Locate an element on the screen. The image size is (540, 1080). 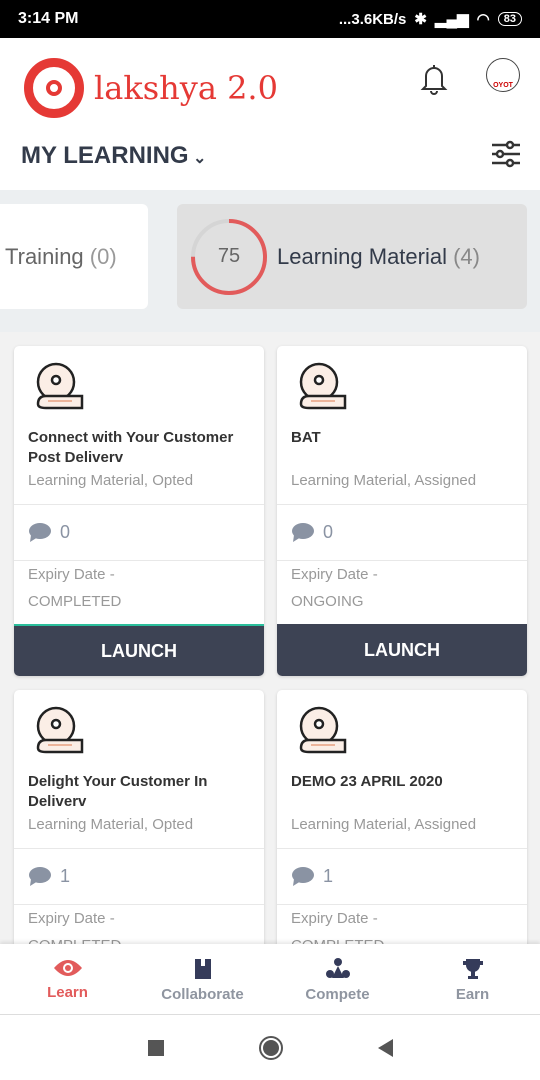
network-speed: ...3.6KB/s is located at coordinates (372, 19).